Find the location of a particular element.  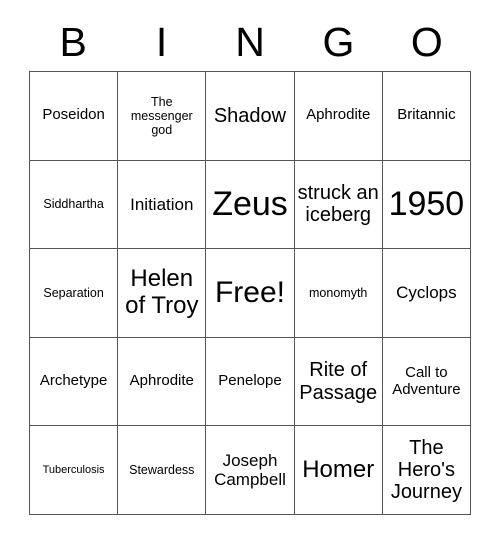

bingo-cell-label: Britannic is located at coordinates (426, 115).